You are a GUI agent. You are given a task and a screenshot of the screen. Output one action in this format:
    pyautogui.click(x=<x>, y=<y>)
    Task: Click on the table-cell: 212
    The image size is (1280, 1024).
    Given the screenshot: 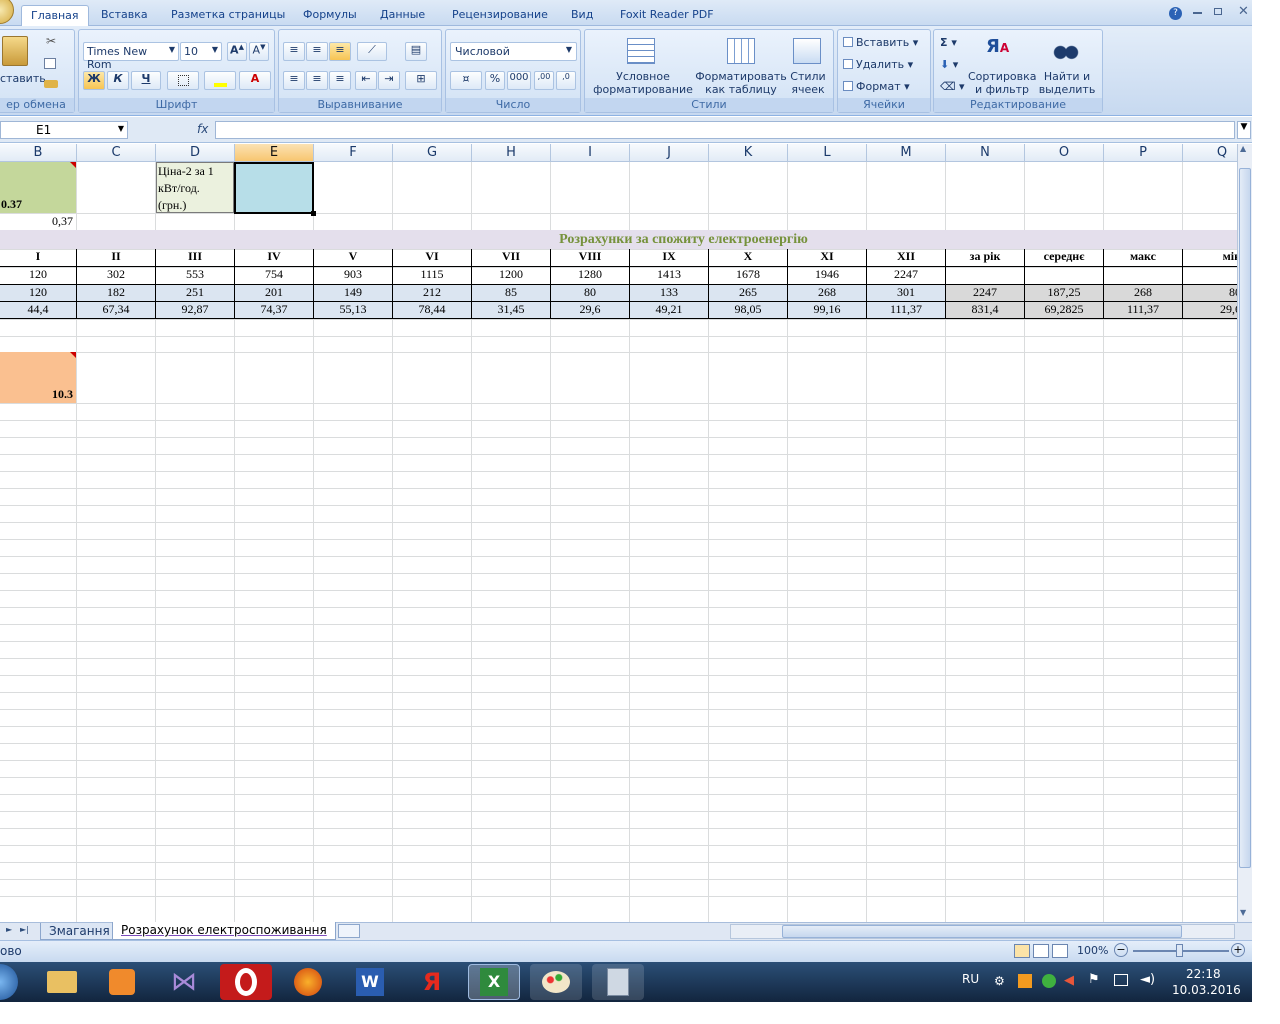 What is the action you would take?
    pyautogui.click(x=432, y=293)
    